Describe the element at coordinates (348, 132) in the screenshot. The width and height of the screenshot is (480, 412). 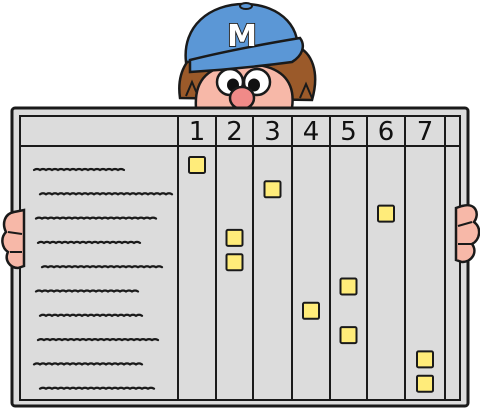
I see `column-header-5: 5` at that location.